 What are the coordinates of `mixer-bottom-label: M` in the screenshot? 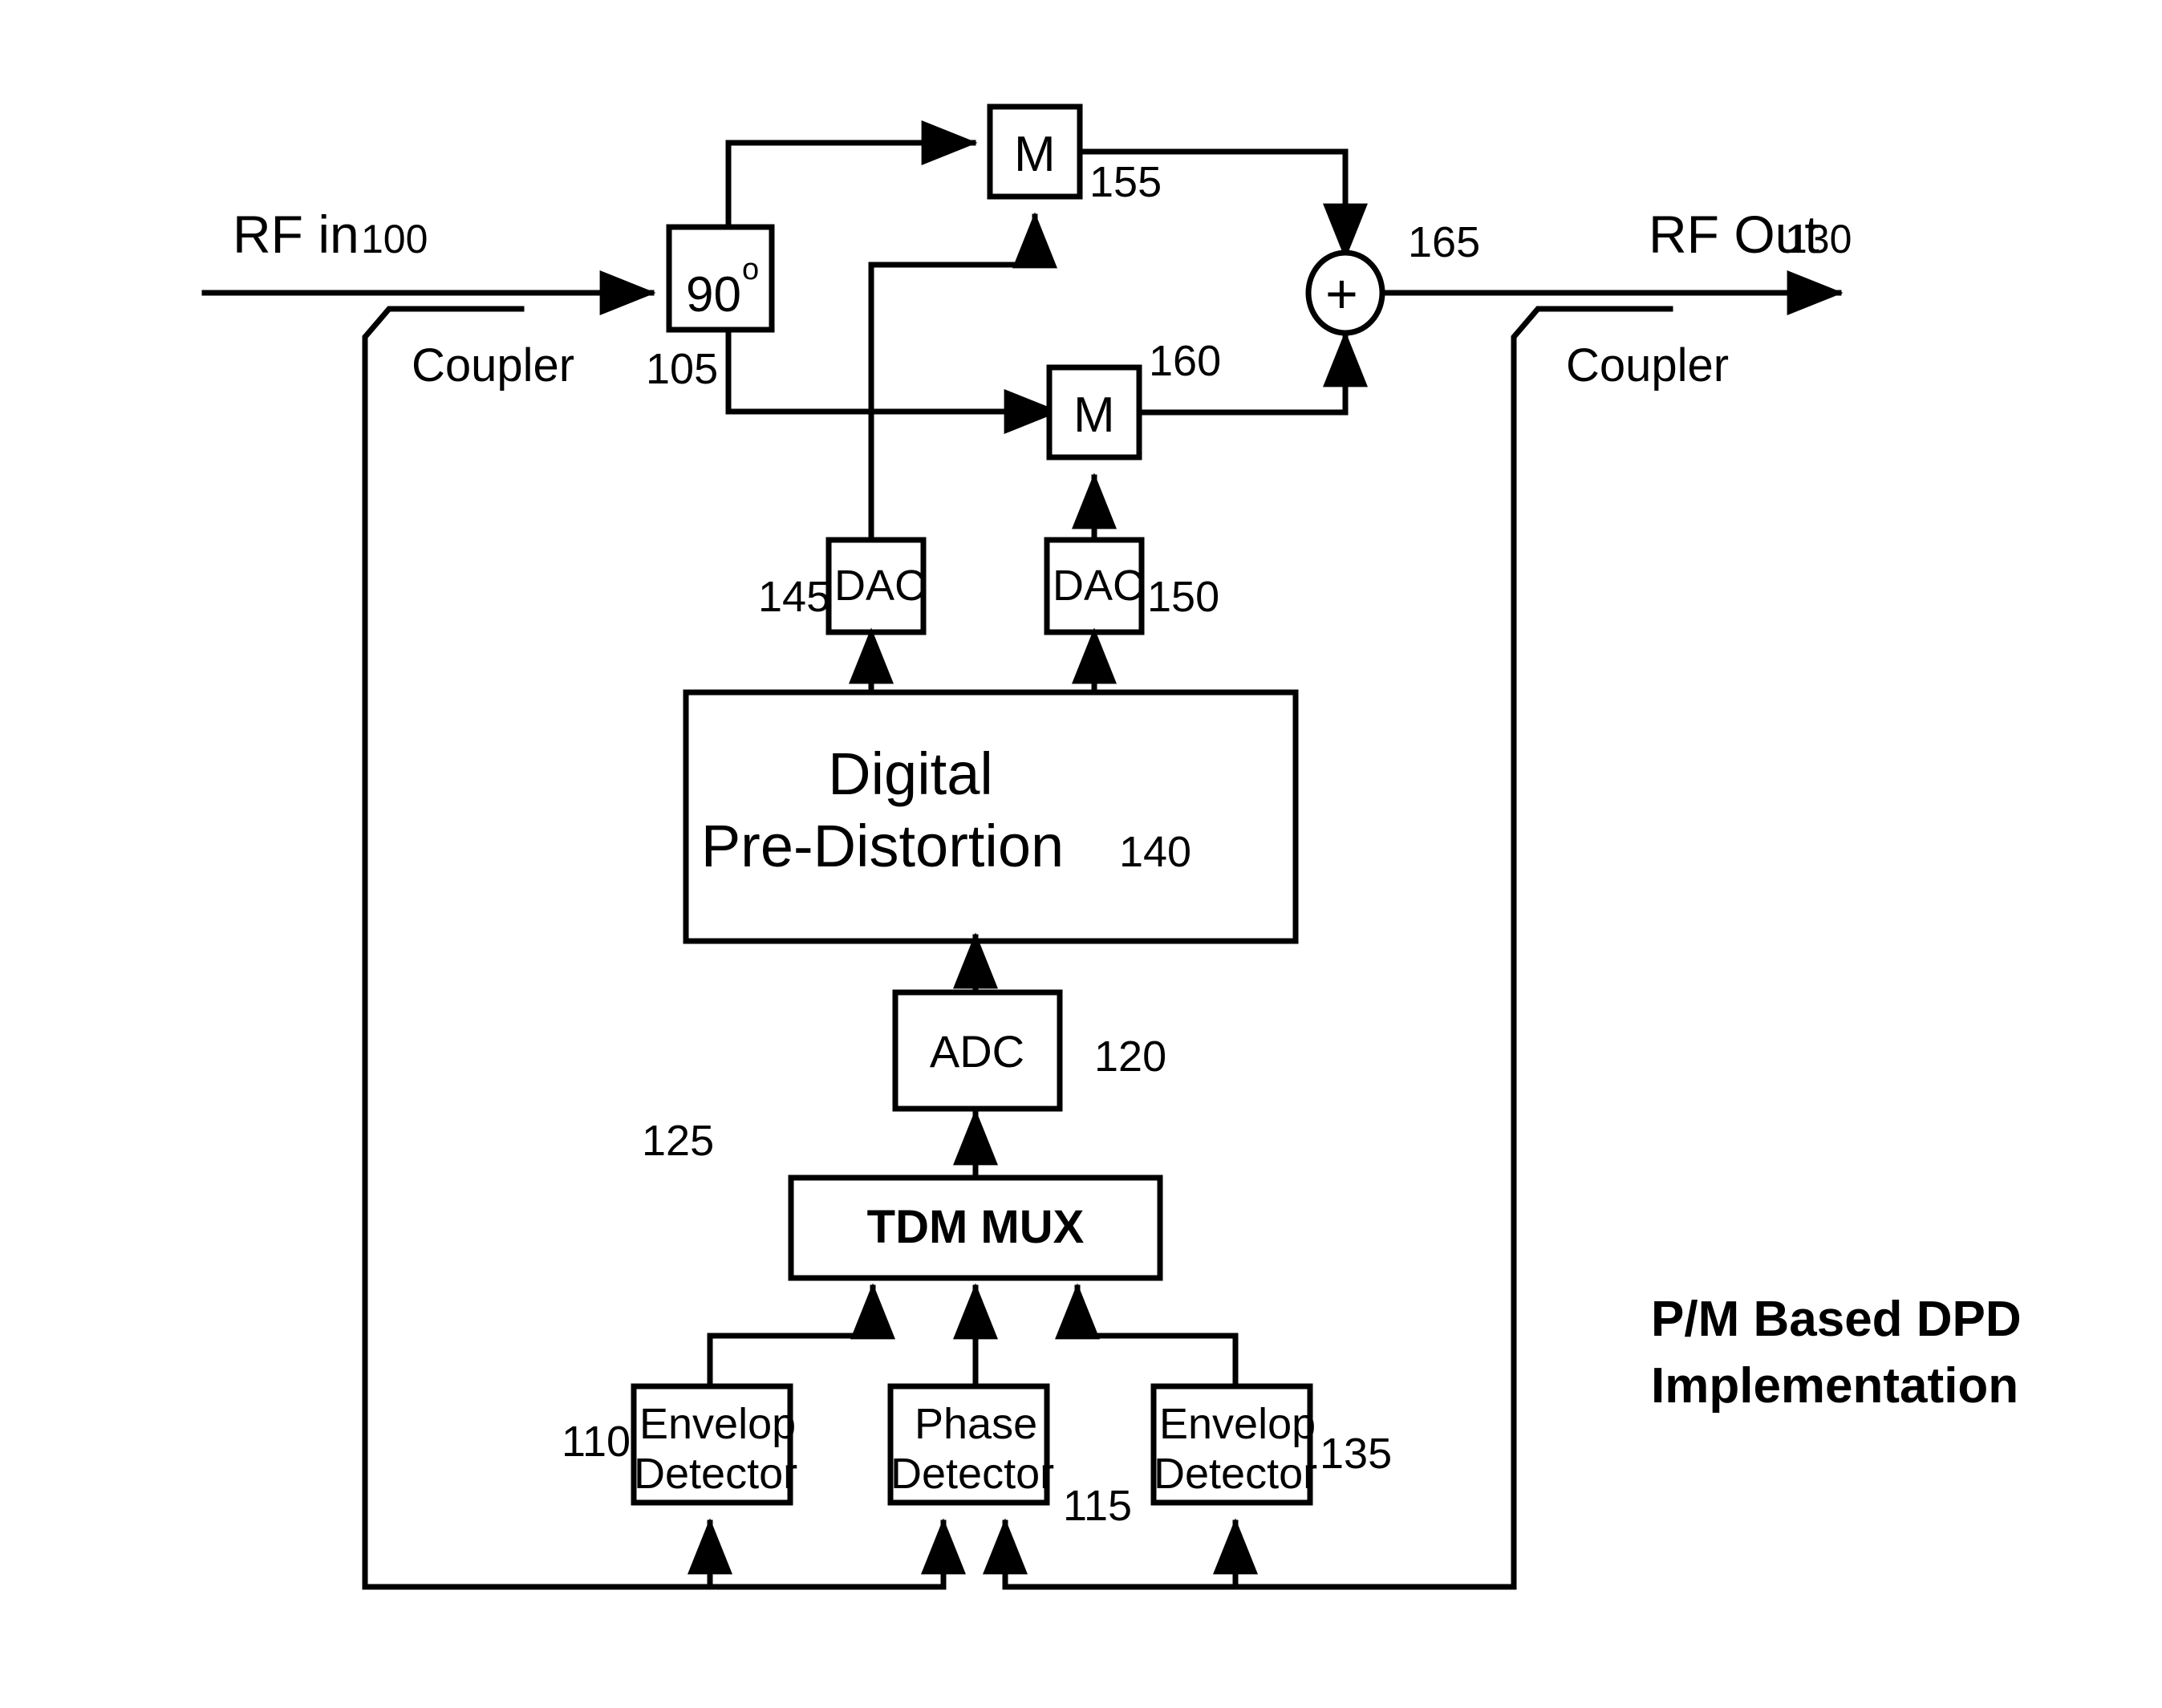 It's located at (1094, 415).